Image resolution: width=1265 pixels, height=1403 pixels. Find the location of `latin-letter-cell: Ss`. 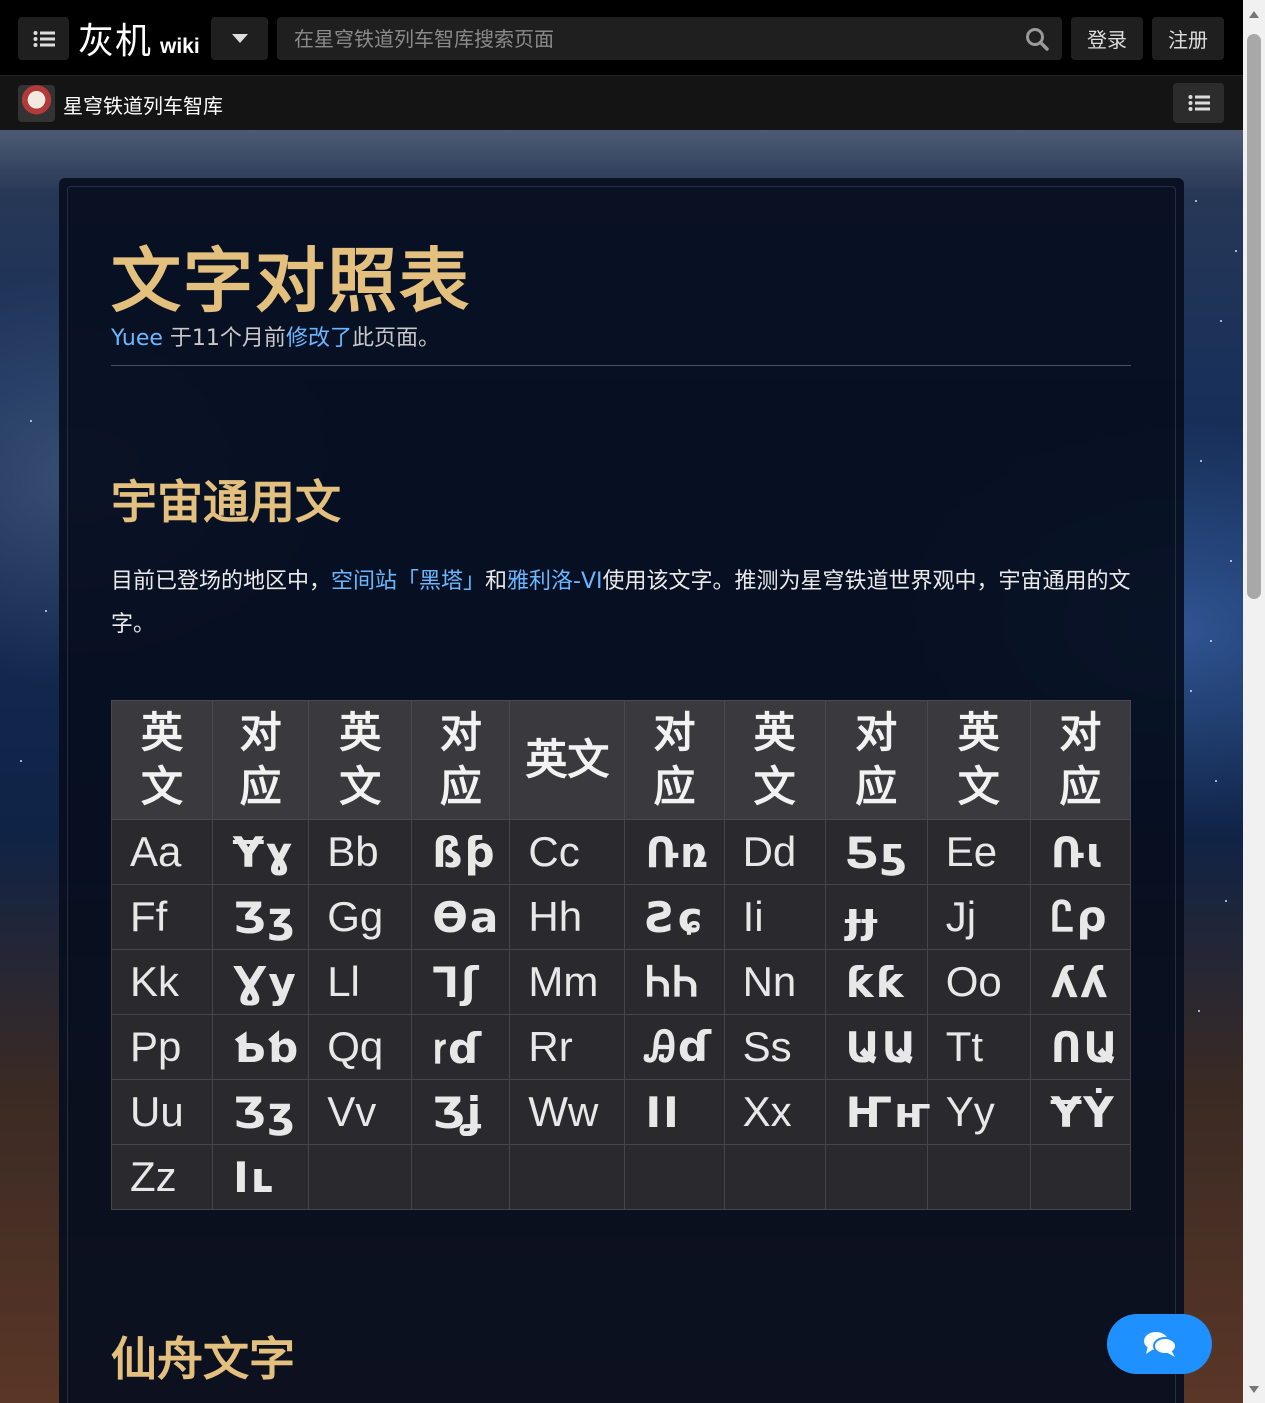

latin-letter-cell: Ss is located at coordinates (774, 1047).